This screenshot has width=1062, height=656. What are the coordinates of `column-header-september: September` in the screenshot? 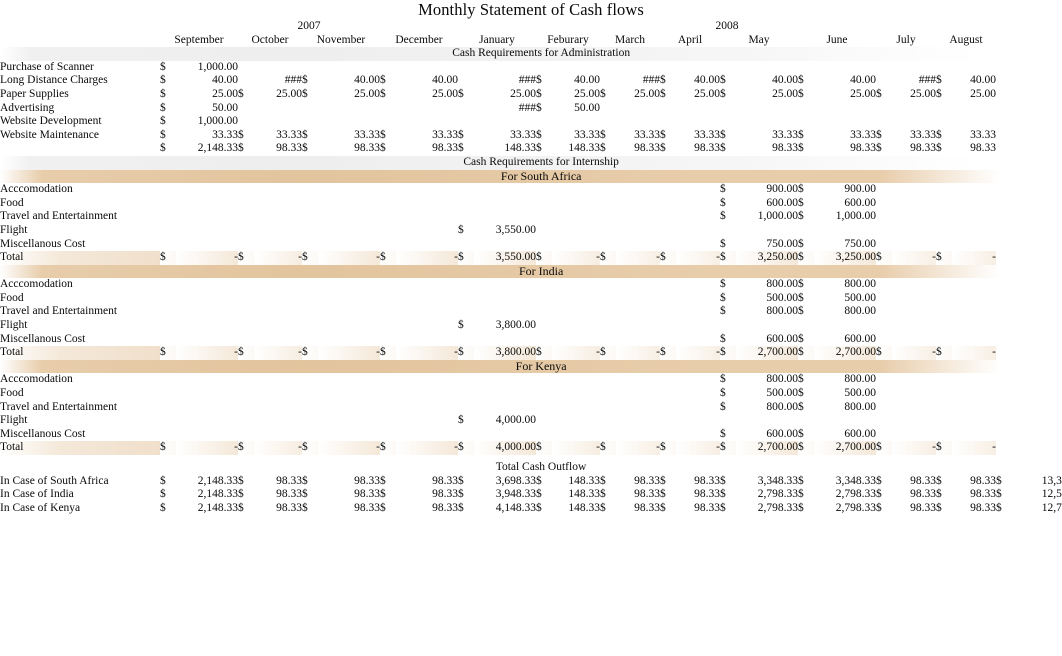 It's located at (199, 41).